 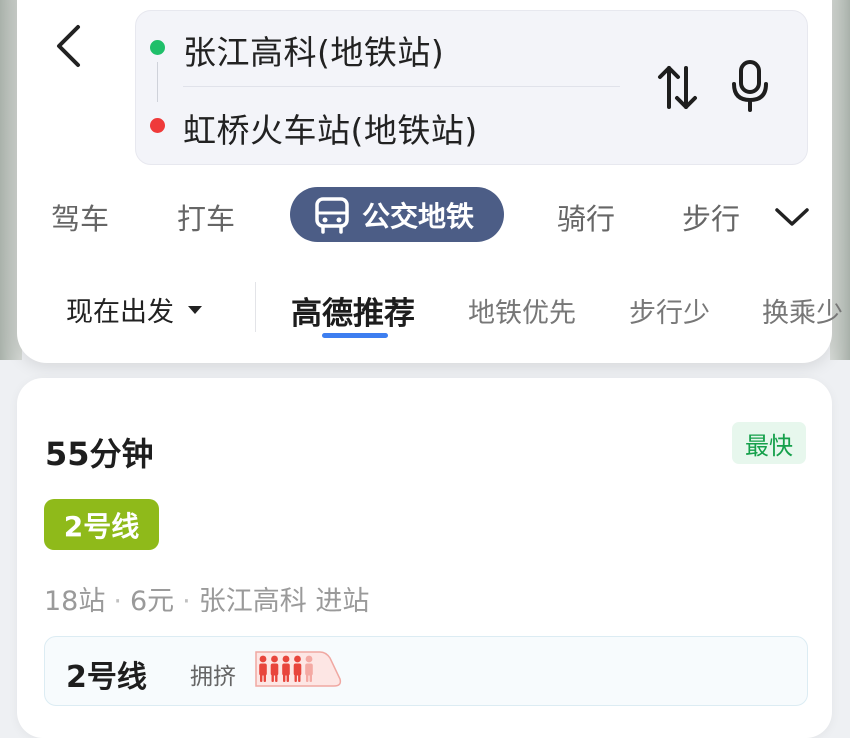 I want to click on swap-button, so click(x=677, y=87).